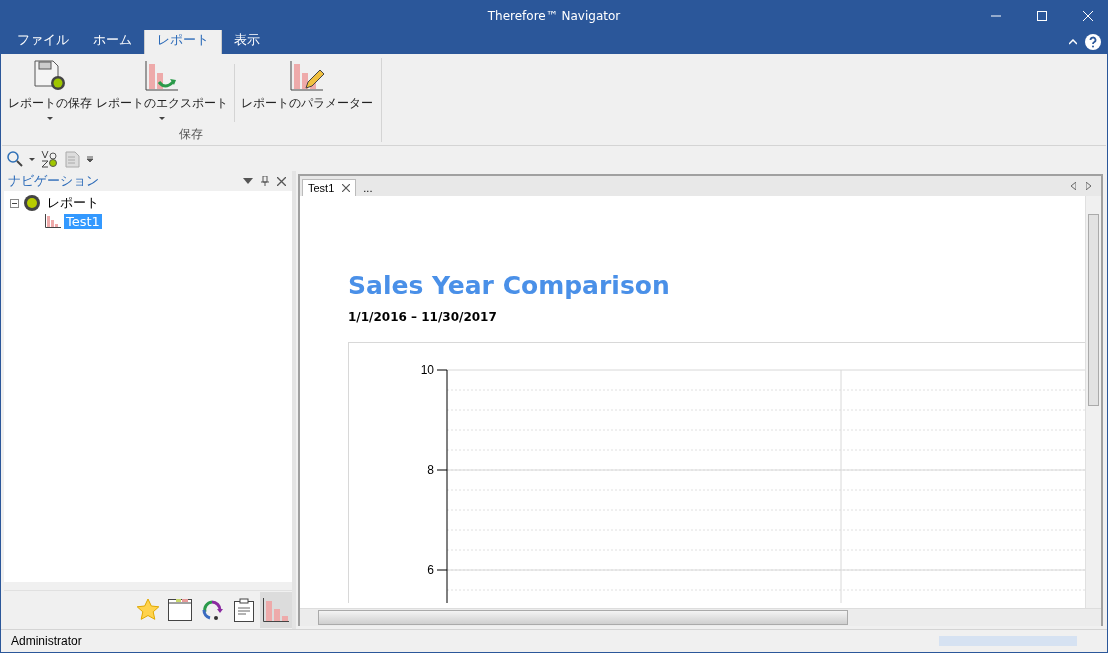 Image resolution: width=1108 pixels, height=653 pixels. I want to click on ribbon-tab: ホーム, so click(112, 40).